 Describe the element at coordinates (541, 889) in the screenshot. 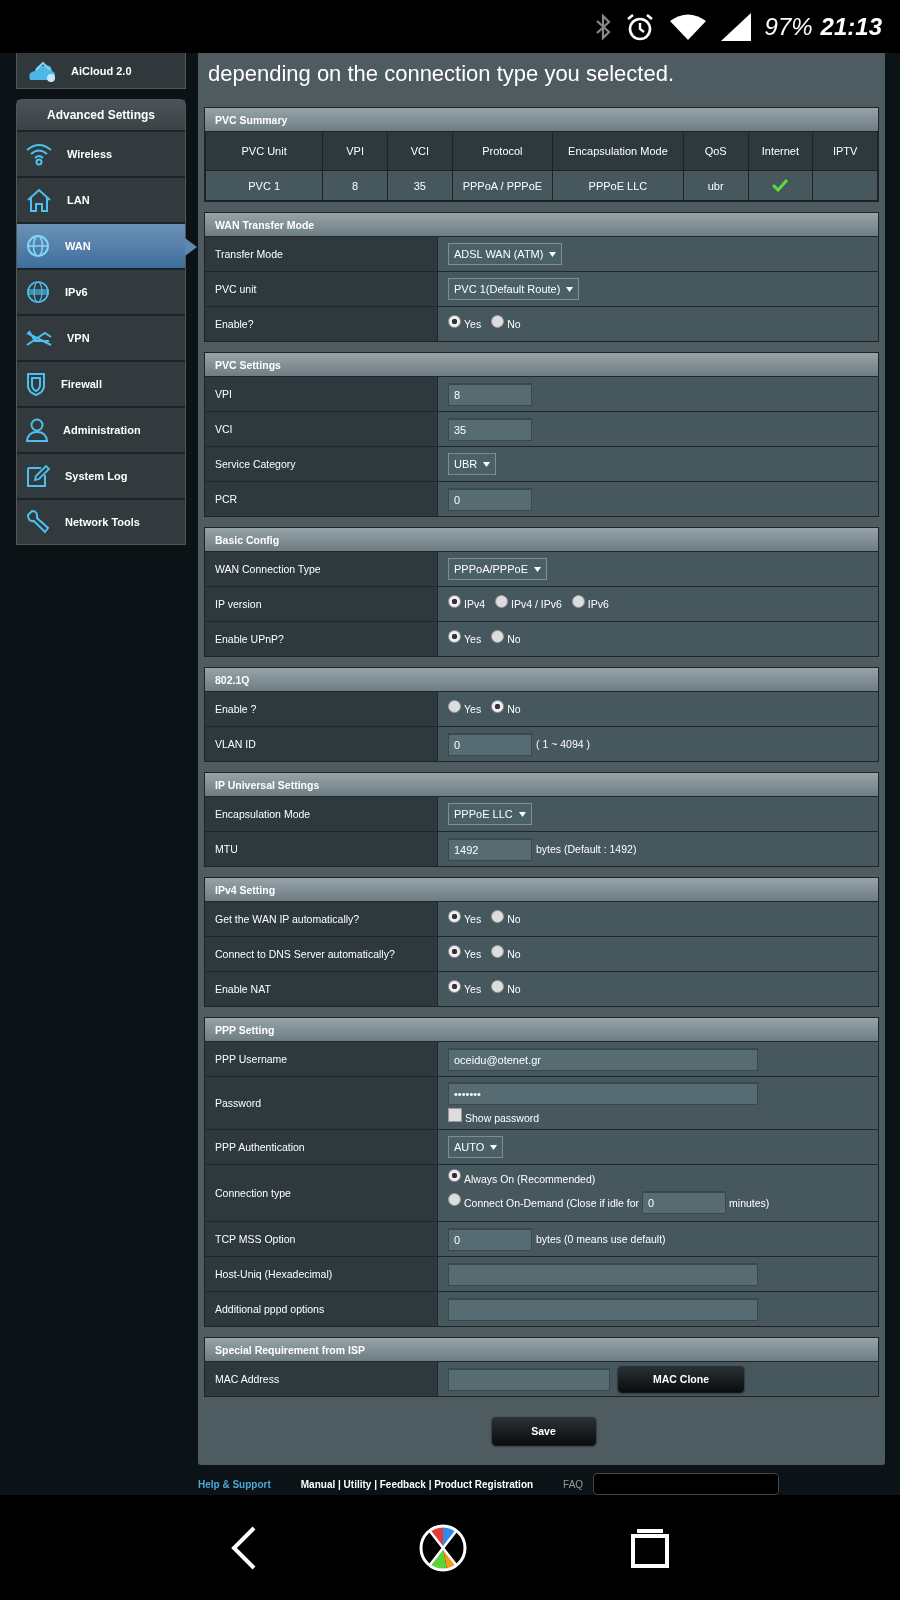

I see `section-header: IPv4 Setting` at that location.